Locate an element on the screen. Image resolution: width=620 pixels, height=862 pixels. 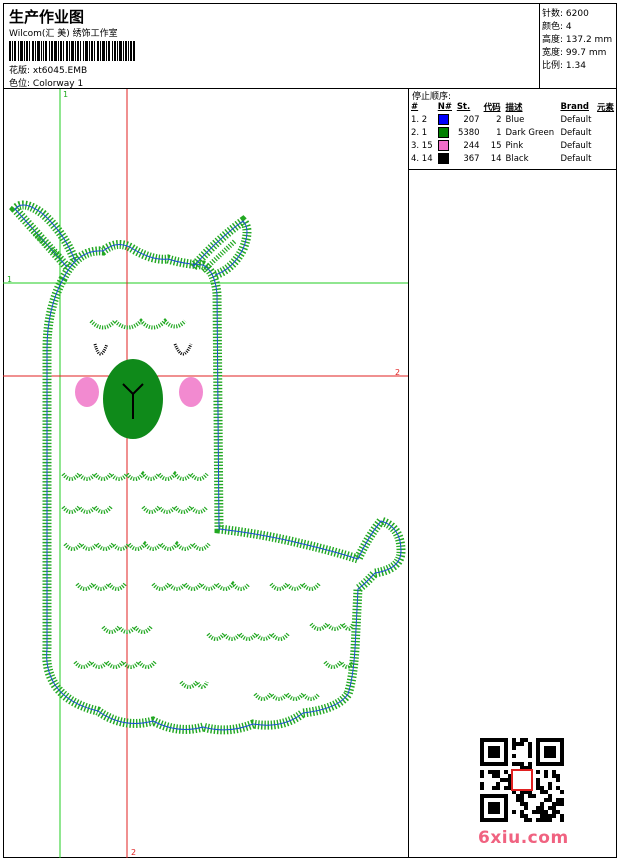
right-ear is located at coordinates (220, 247).